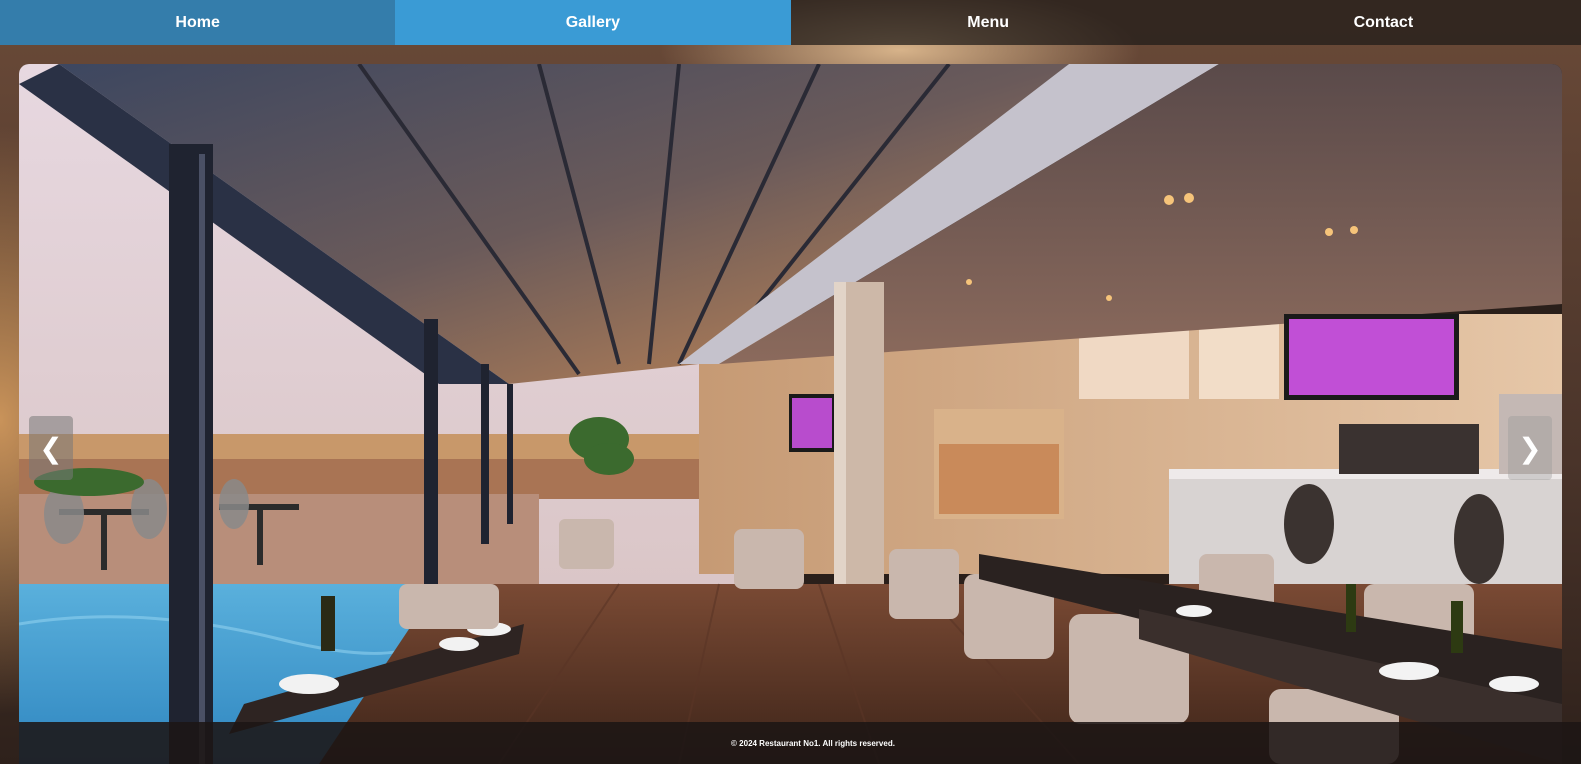 The height and width of the screenshot is (764, 1581). I want to click on nav-contact: Contact, so click(1383, 22).